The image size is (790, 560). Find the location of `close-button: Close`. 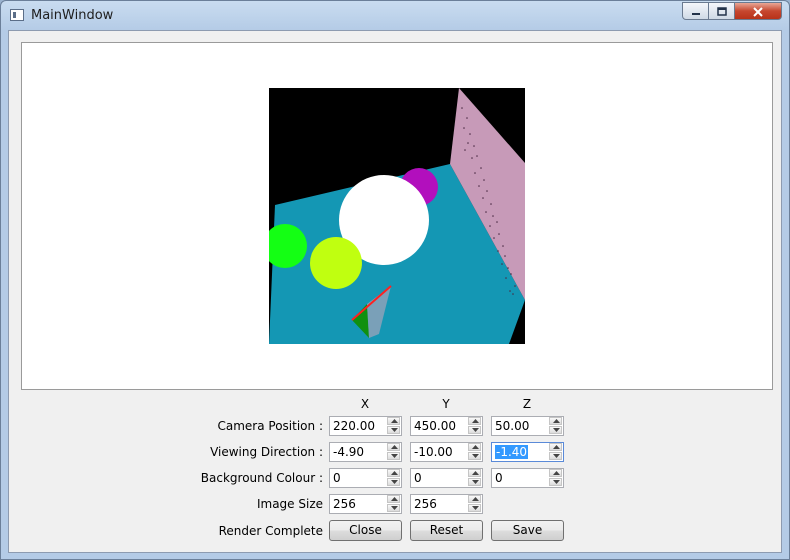

close-button: Close is located at coordinates (365, 530).